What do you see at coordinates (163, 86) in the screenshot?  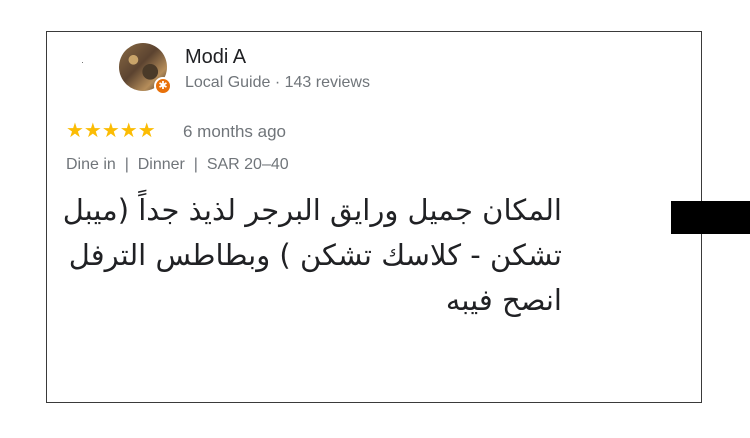 I see `local-guide-badge-icon: ✱` at bounding box center [163, 86].